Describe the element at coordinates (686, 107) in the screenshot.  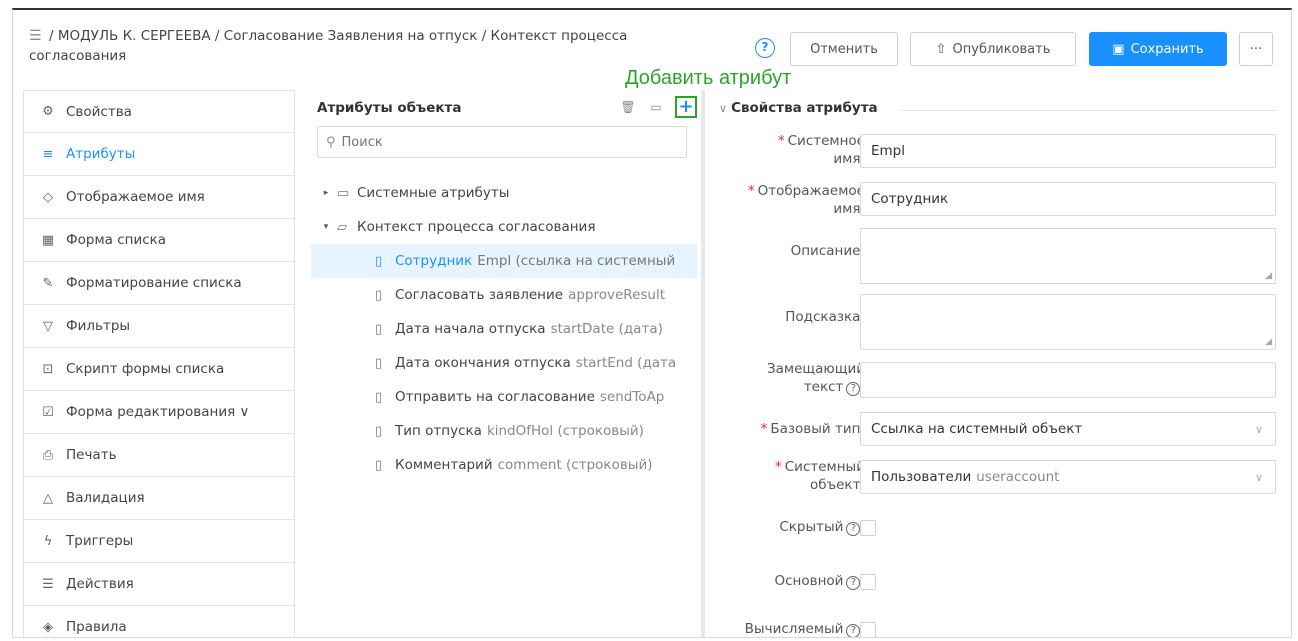
I see `add-attribute-button: +` at that location.